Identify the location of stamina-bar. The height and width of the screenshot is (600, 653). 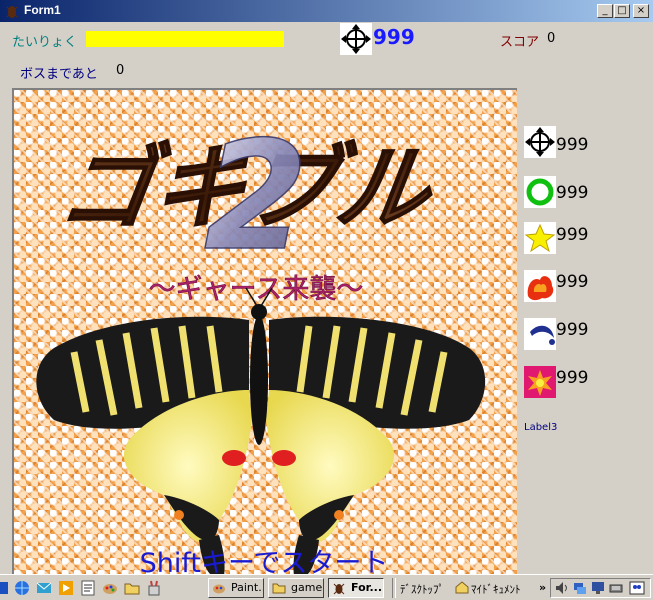
(185, 39).